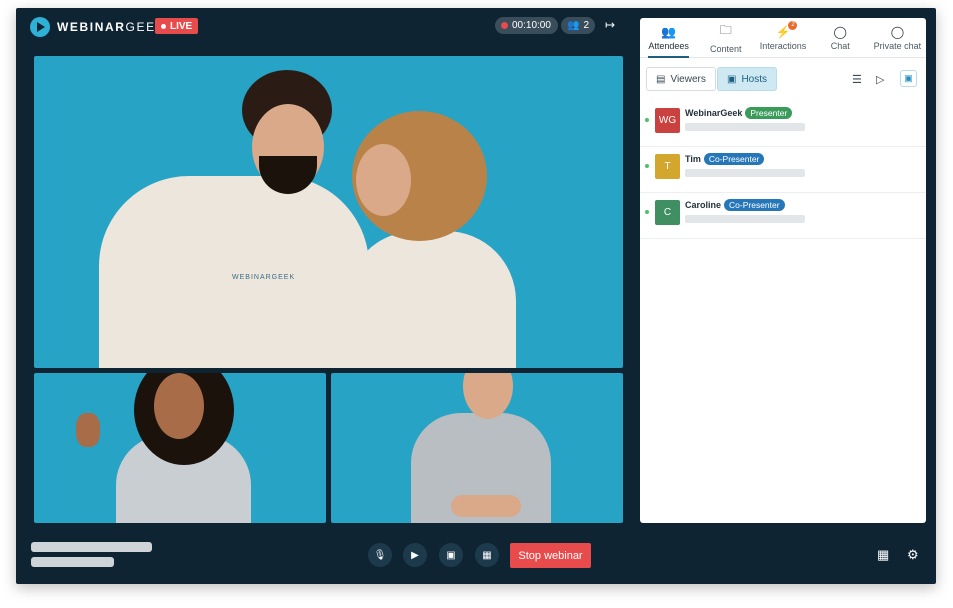  Describe the element at coordinates (732, 79) in the screenshot. I see `hosts-icon: ▣` at that location.